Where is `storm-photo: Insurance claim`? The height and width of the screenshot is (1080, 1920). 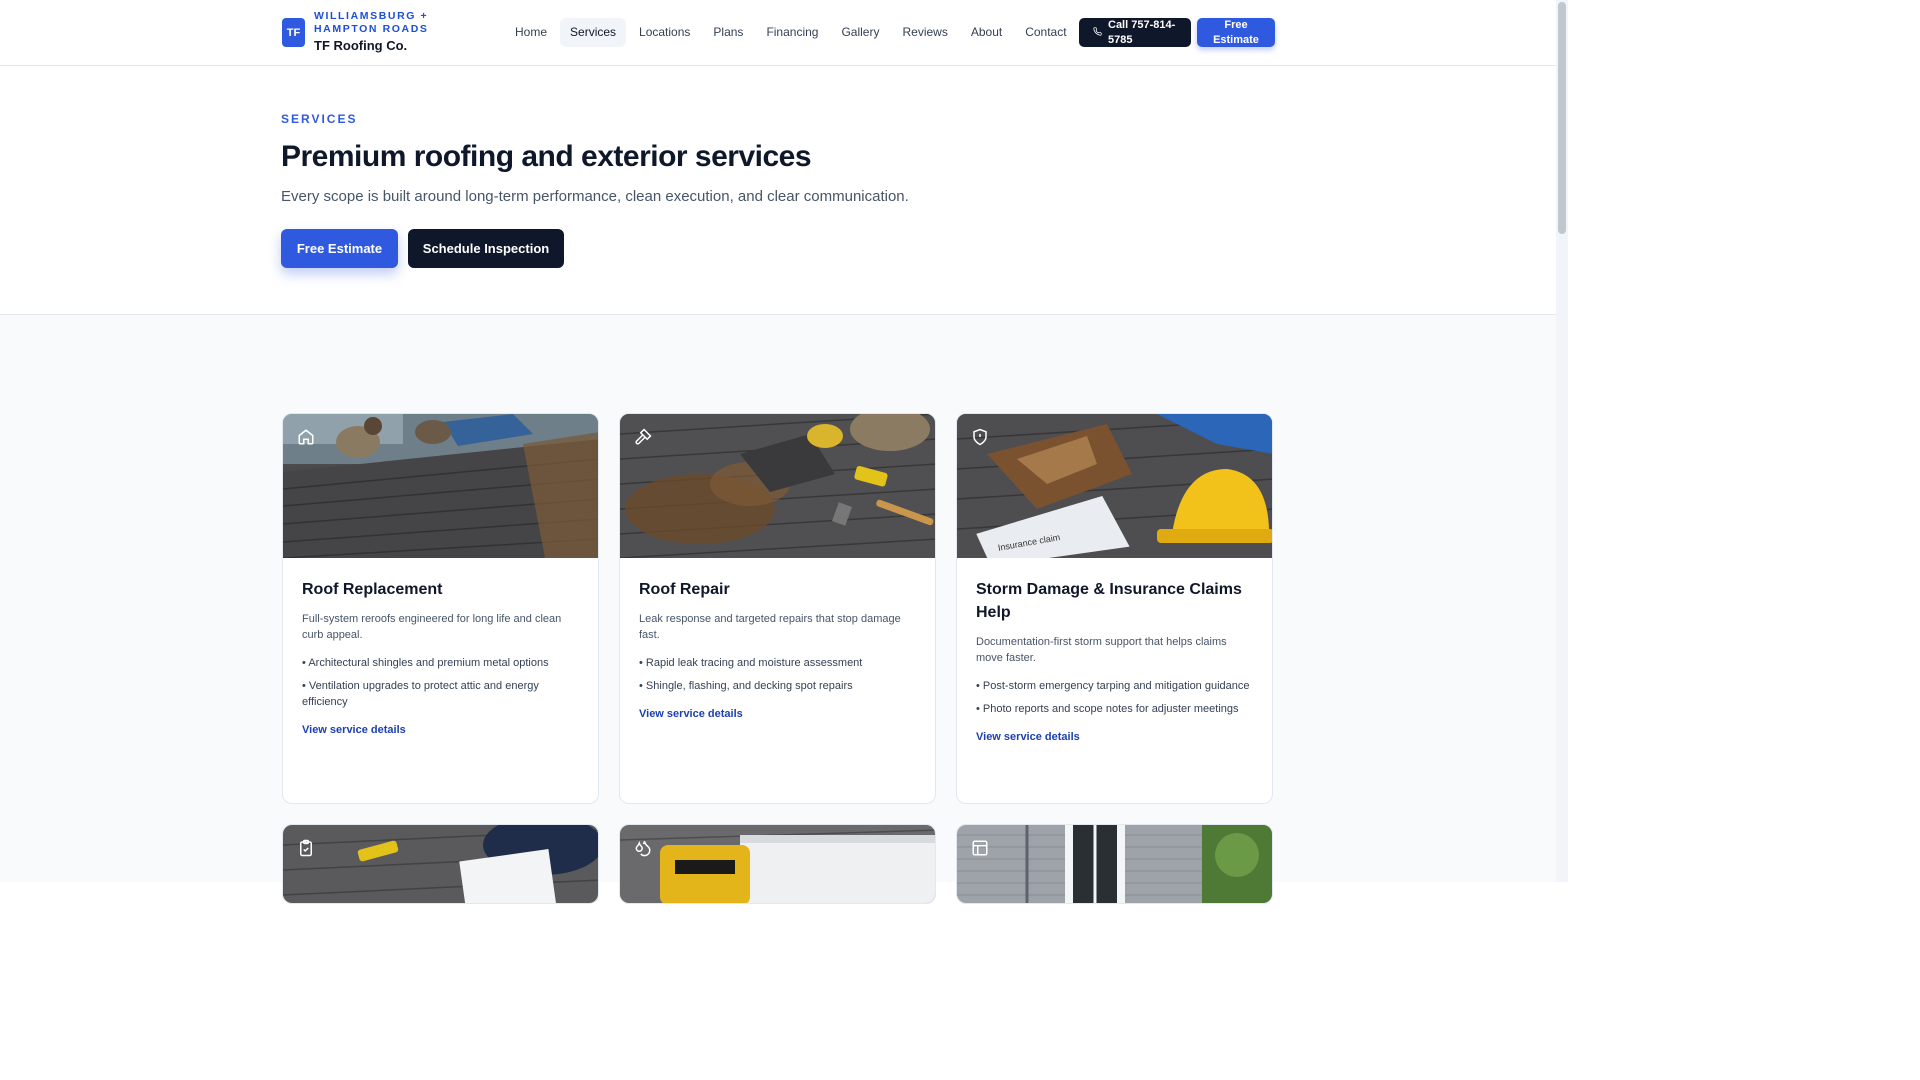
storm-photo: Insurance claim is located at coordinates (1114, 486).